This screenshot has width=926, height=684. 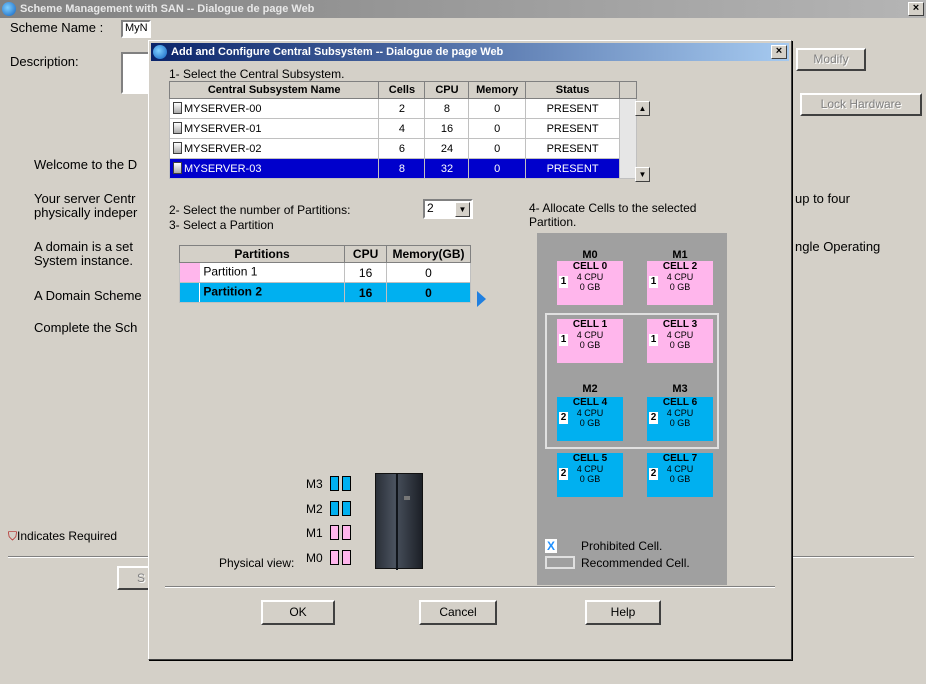 What do you see at coordinates (88, 295) in the screenshot?
I see `para4: A Domain Scheme` at bounding box center [88, 295].